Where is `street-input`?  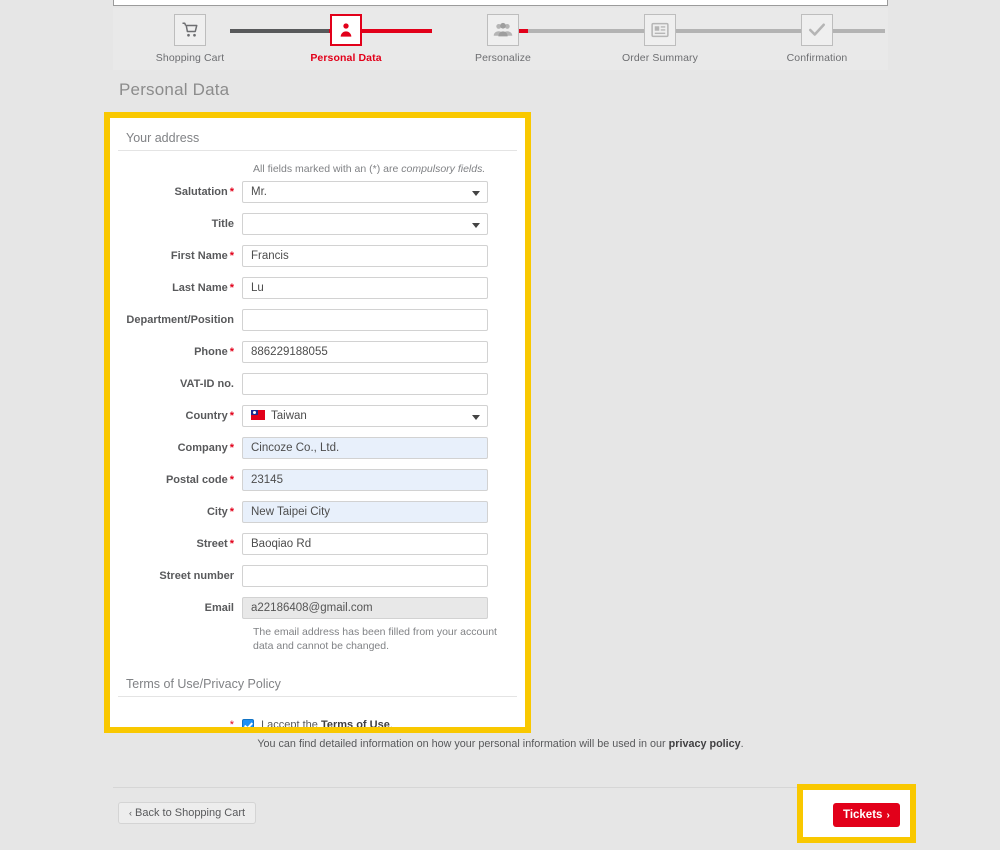
street-input is located at coordinates (365, 544).